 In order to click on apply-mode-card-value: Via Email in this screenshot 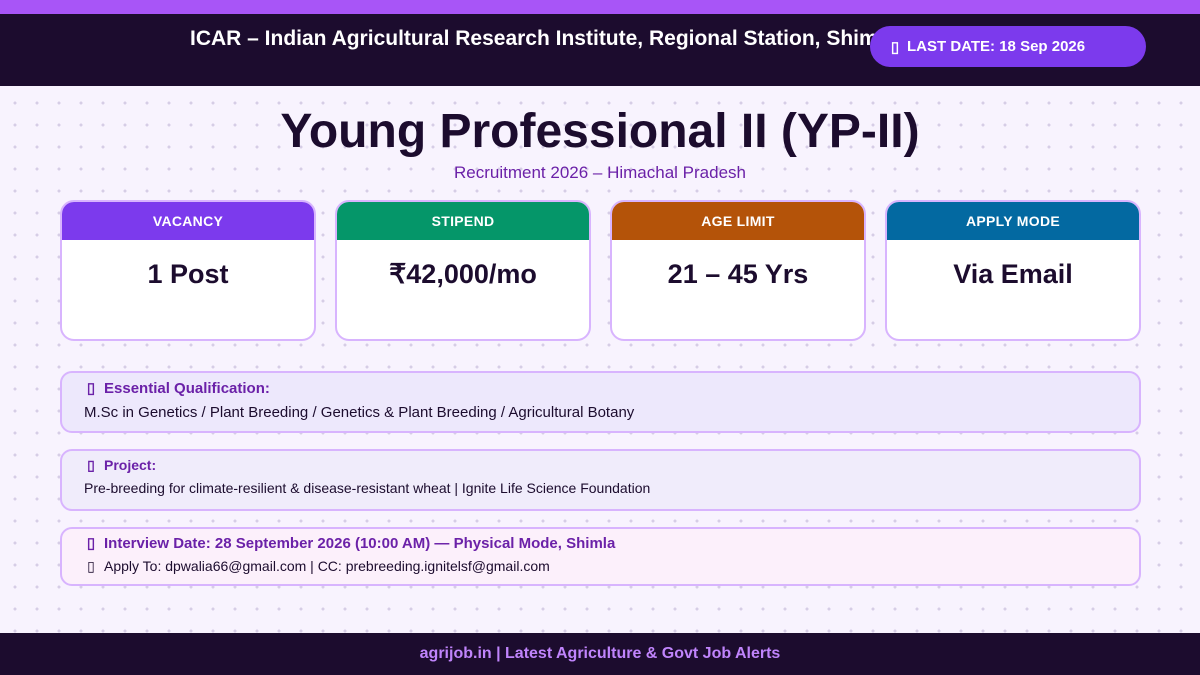, I will do `click(1013, 274)`.